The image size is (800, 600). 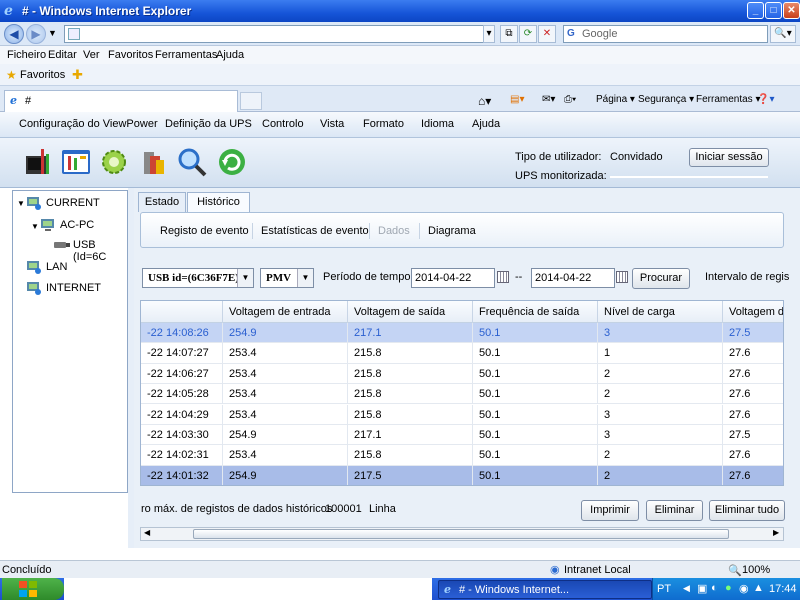 I want to click on date-to-field: 2014-04-22, so click(x=573, y=278).